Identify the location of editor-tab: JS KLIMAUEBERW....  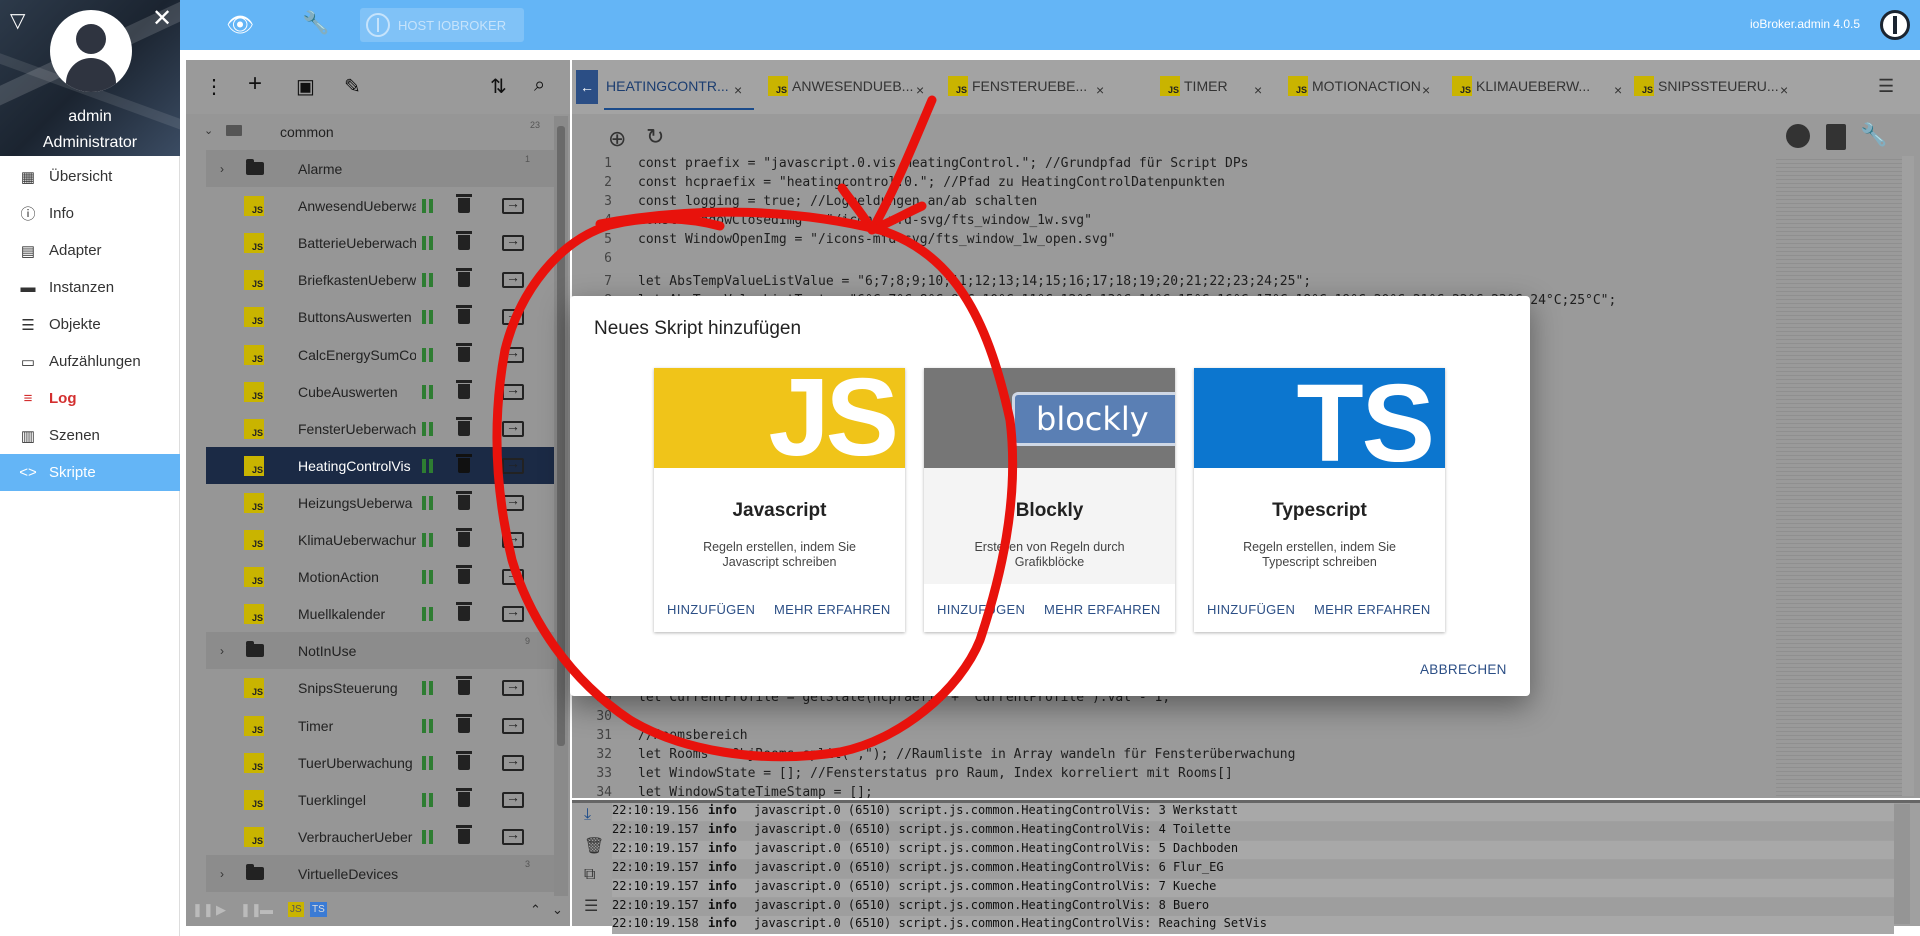
(1521, 86).